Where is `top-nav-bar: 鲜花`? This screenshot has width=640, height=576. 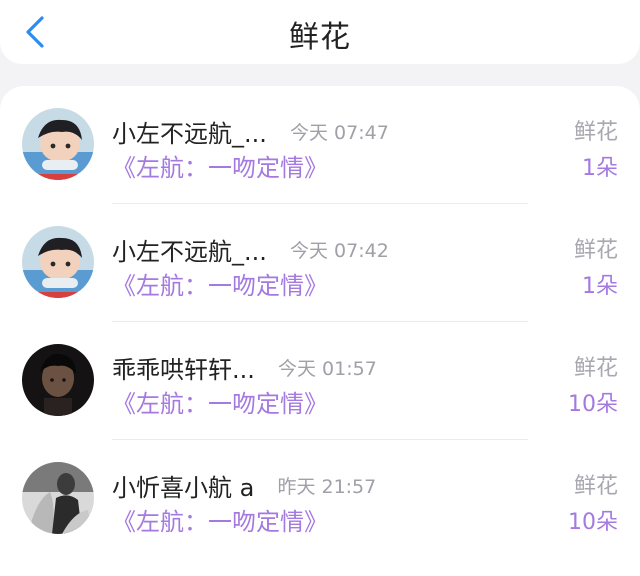
top-nav-bar: 鲜花 is located at coordinates (320, 32).